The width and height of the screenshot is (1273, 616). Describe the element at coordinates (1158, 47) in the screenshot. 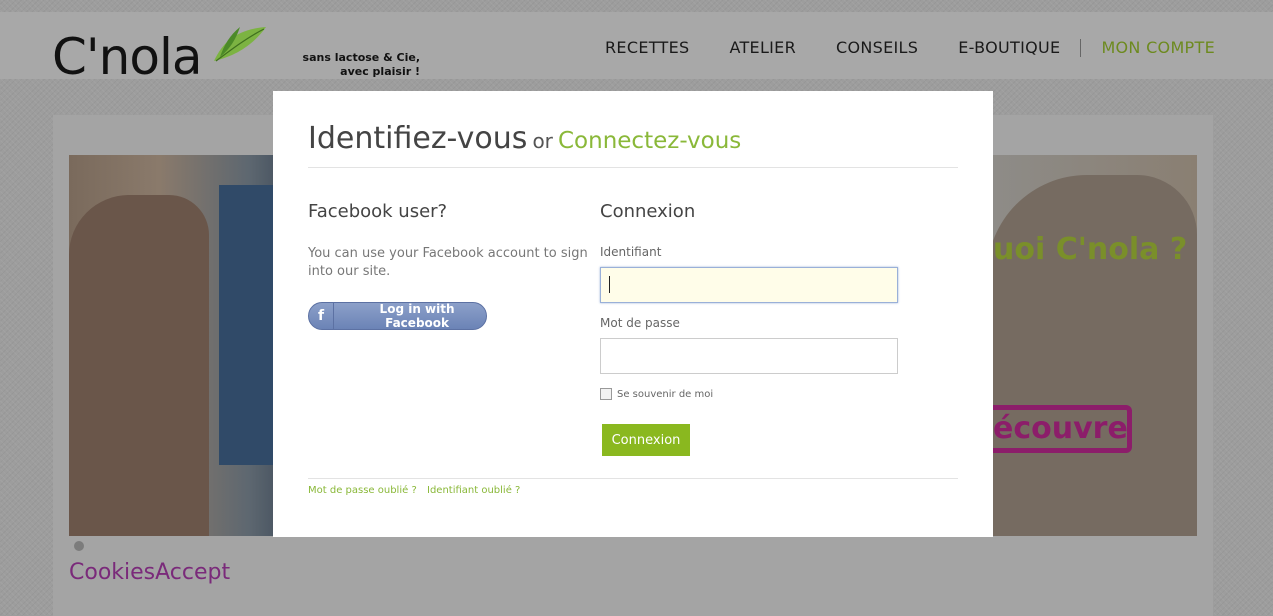

I see `nav-mon-compte: MON COMPTE` at that location.